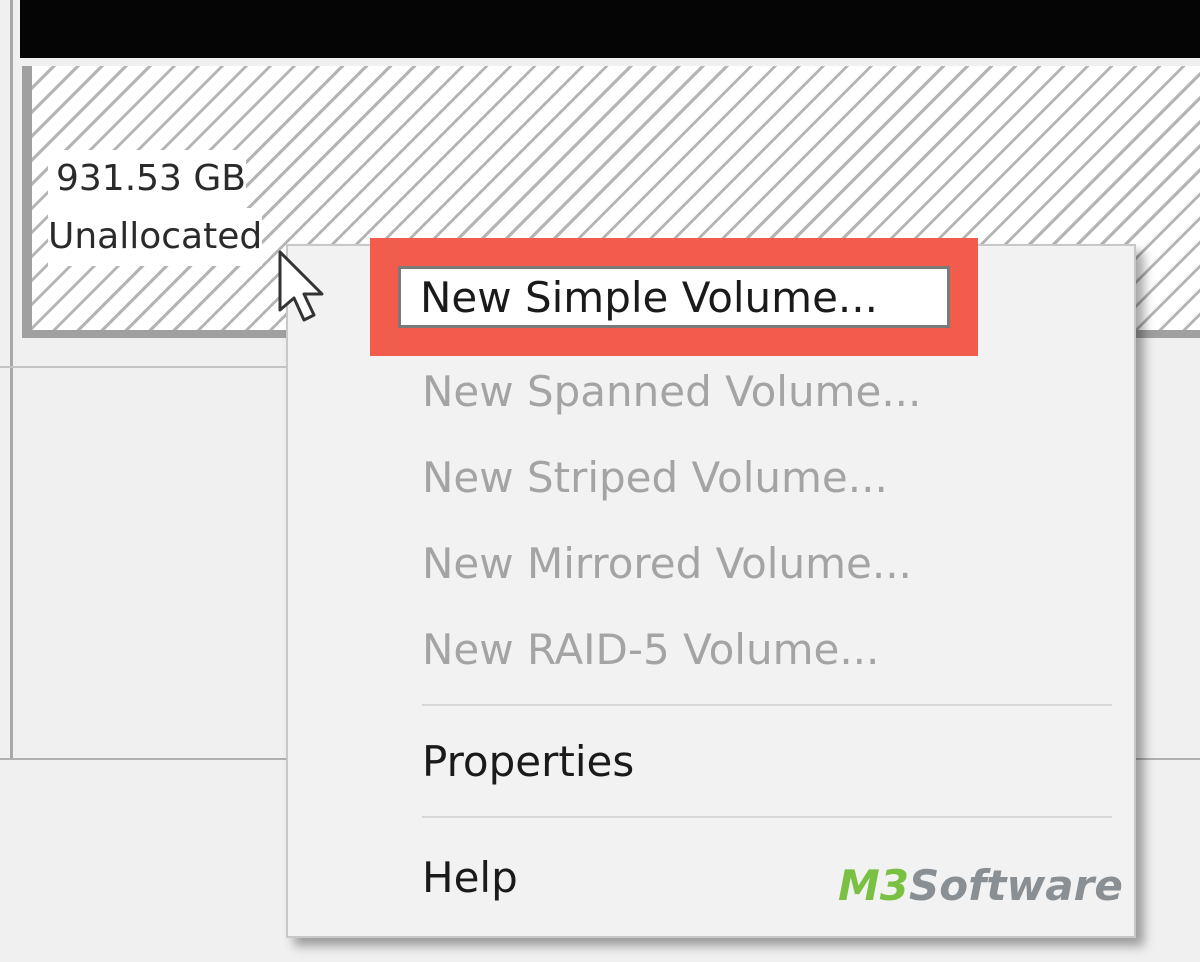 This screenshot has width=1200, height=962. What do you see at coordinates (470, 878) in the screenshot?
I see `menu-item-help: Help` at bounding box center [470, 878].